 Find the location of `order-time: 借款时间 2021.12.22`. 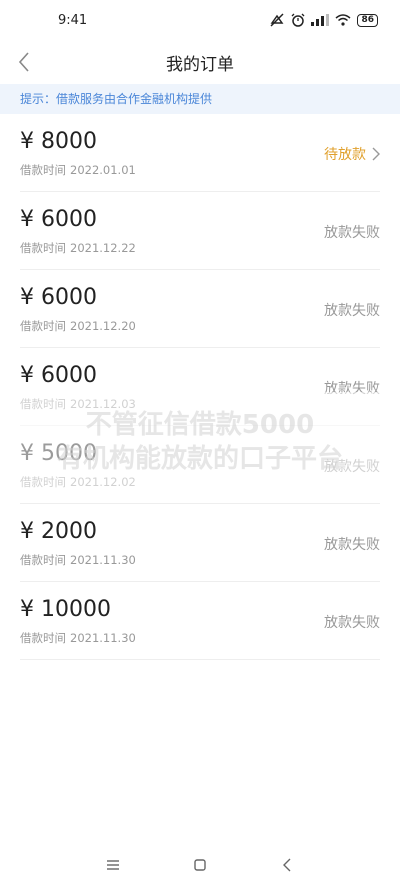

order-time: 借款时间 2021.12.22 is located at coordinates (78, 248).